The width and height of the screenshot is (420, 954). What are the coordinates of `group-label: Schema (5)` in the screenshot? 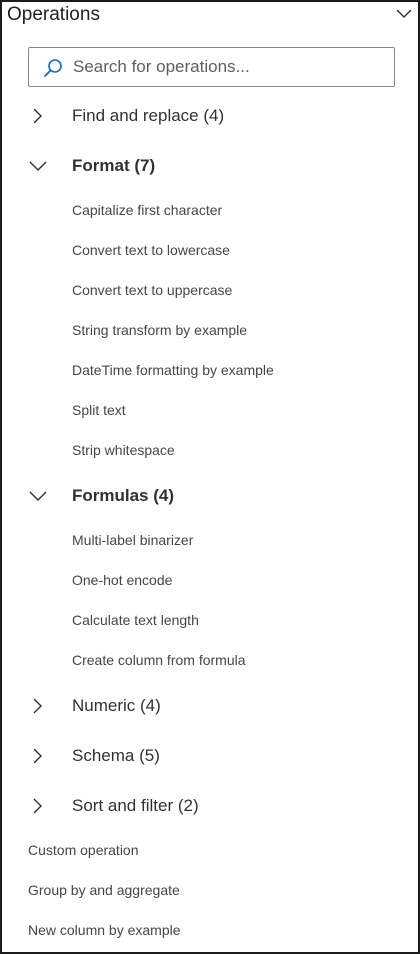 It's located at (116, 755).